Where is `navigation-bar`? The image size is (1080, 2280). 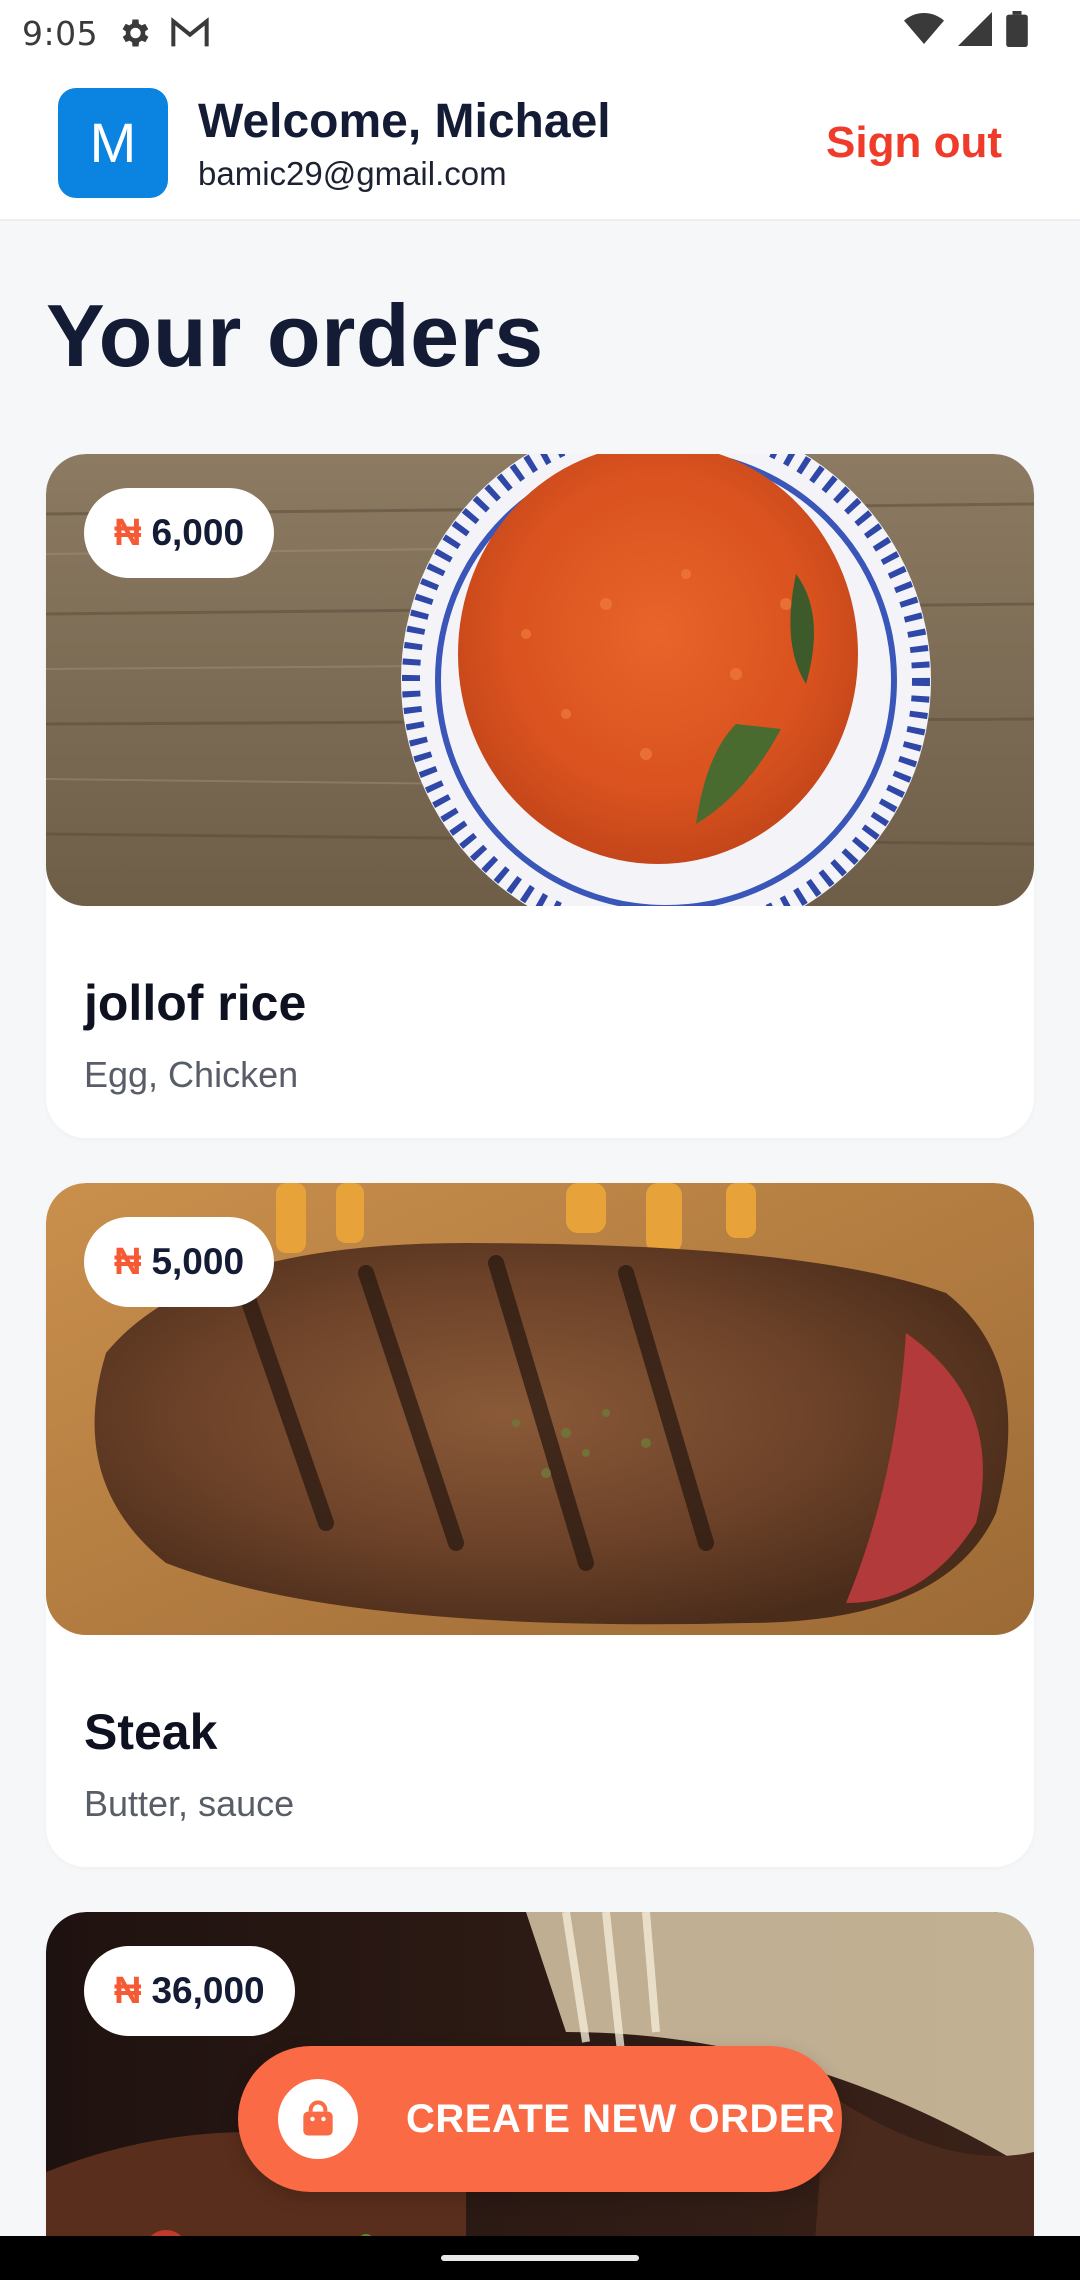 navigation-bar is located at coordinates (540, 2258).